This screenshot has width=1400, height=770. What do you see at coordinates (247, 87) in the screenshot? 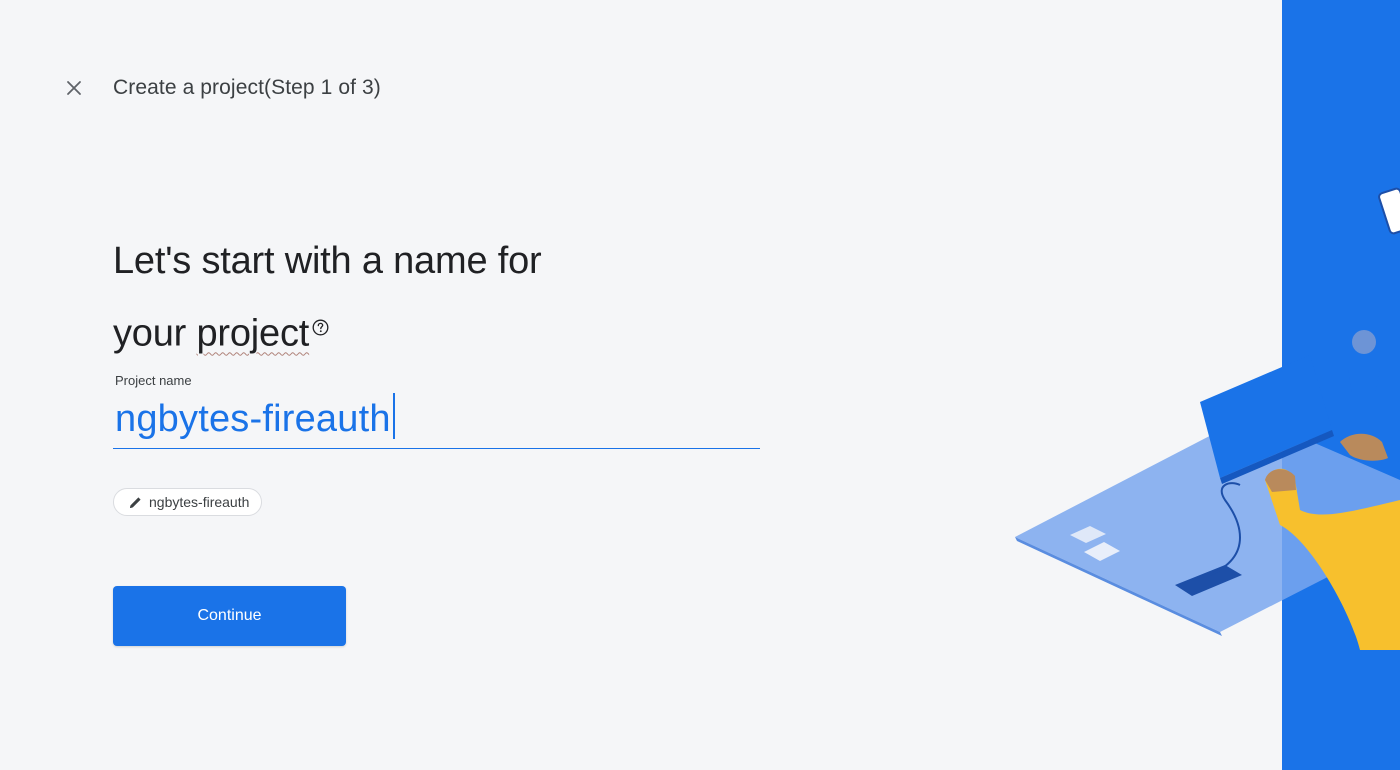
I see `page-title: Create a project(Step 1 of 3)` at bounding box center [247, 87].